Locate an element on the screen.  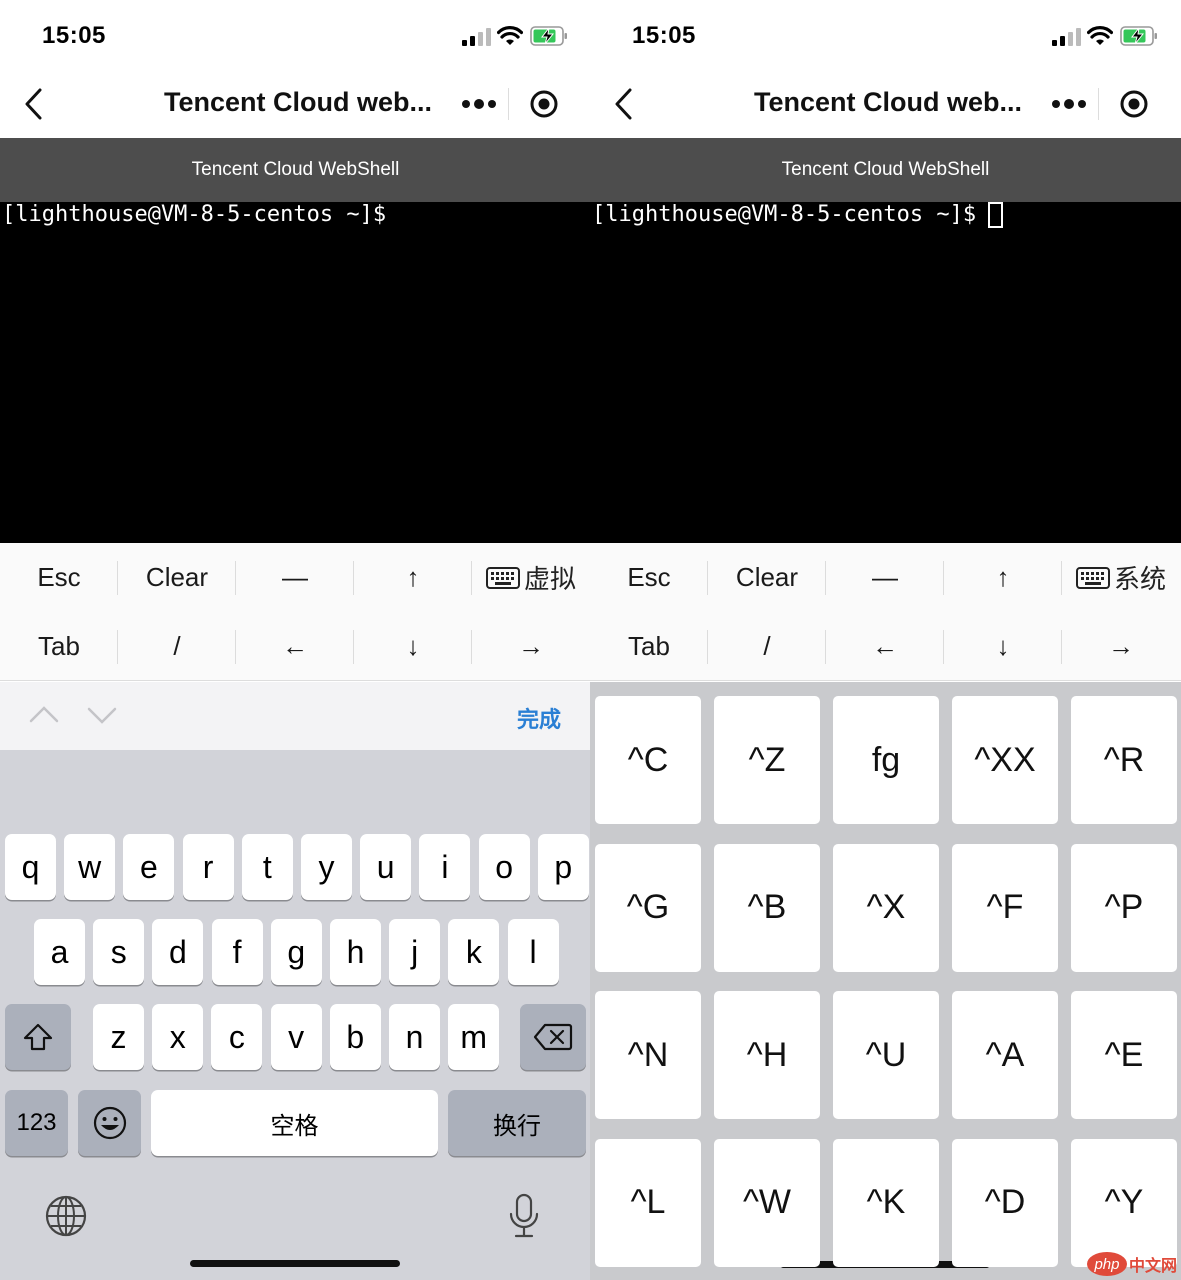
backspace-key is located at coordinates (553, 1037).